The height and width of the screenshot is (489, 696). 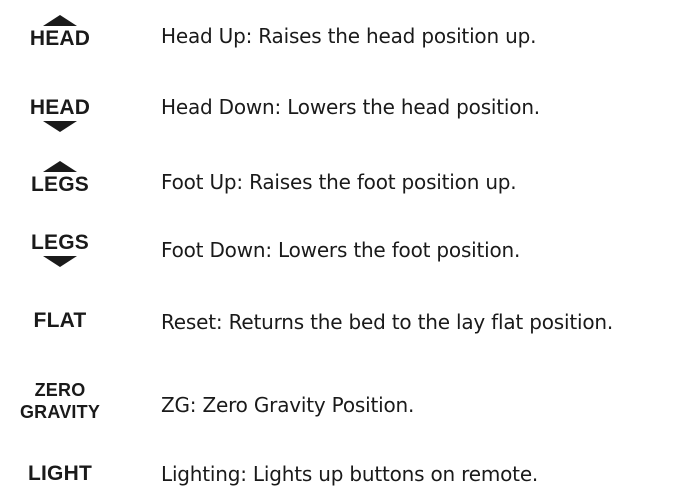 I want to click on light-button-label: LIGHT, so click(x=60, y=473).